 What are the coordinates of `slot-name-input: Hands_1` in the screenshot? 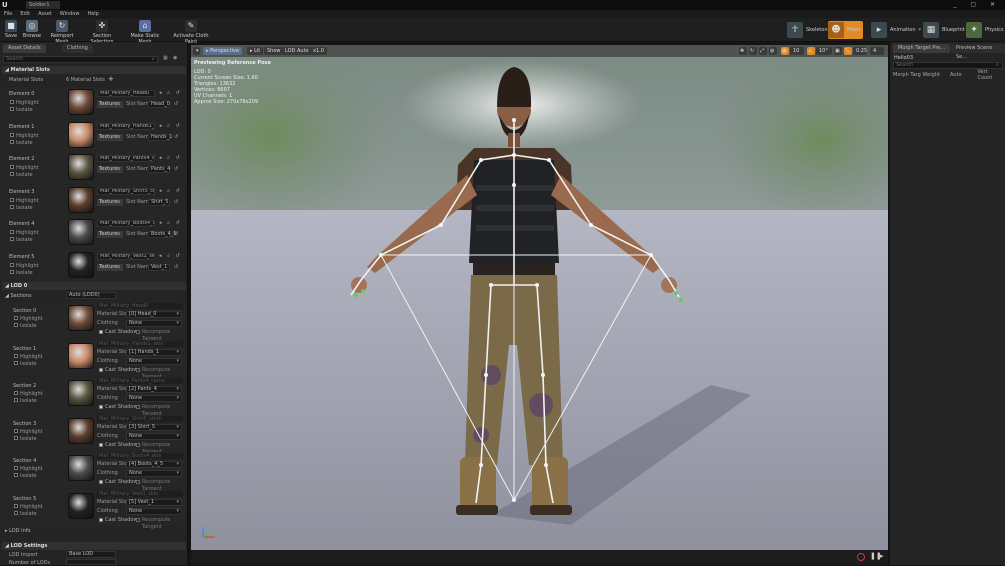 It's located at (160, 137).